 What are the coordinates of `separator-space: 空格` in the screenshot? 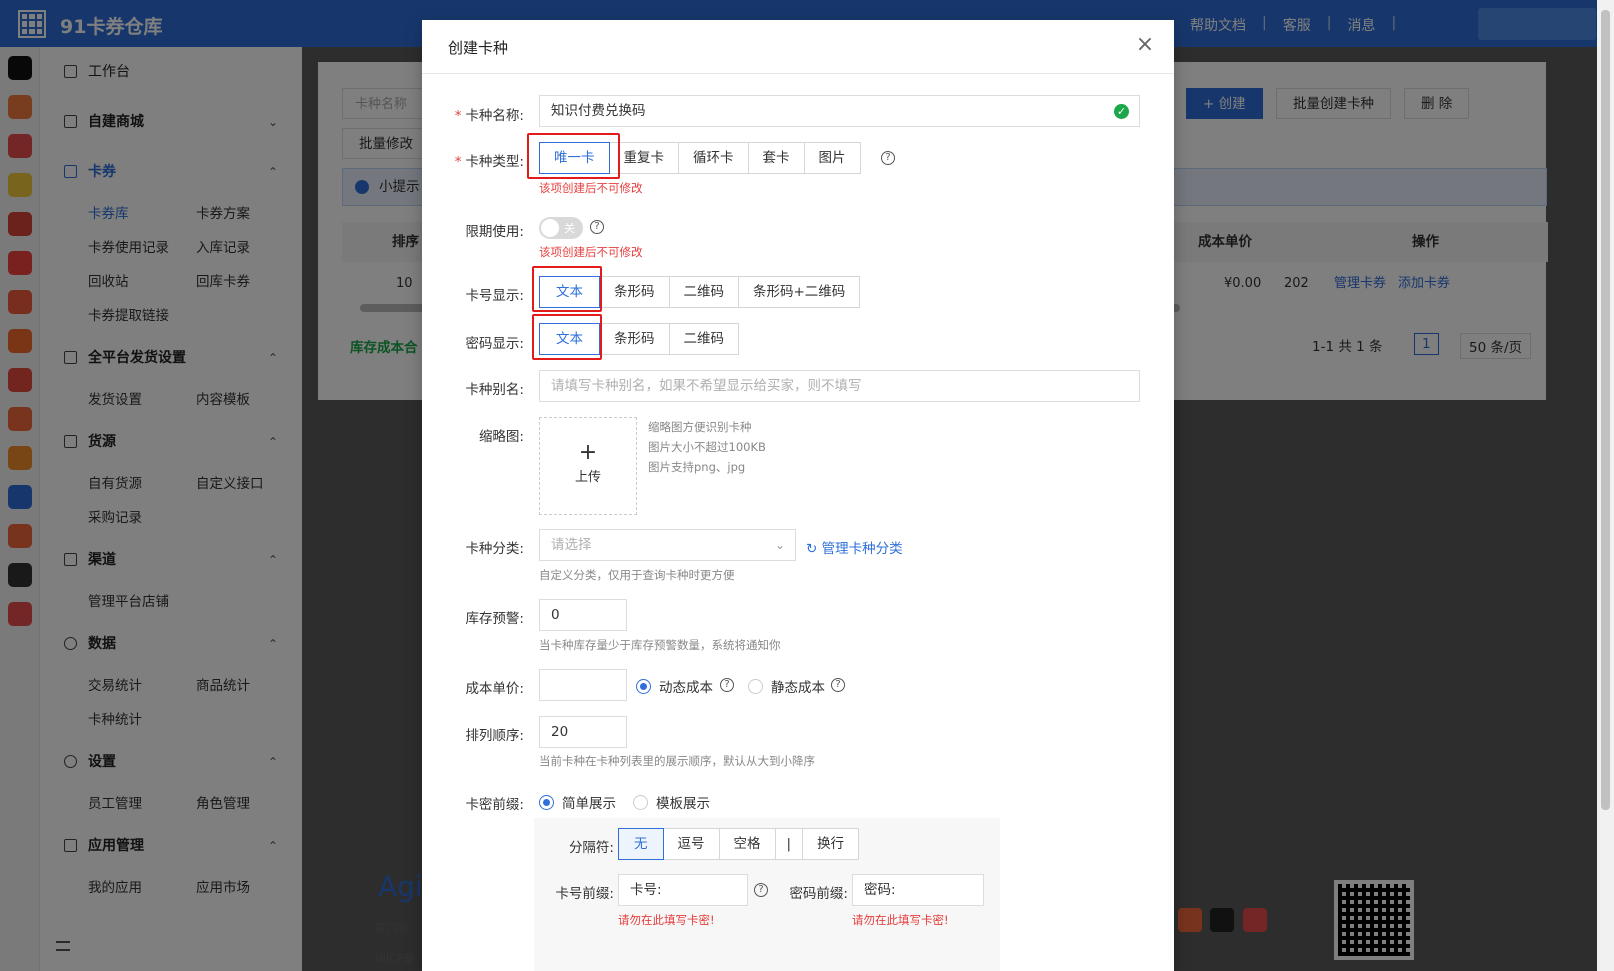 It's located at (747, 844).